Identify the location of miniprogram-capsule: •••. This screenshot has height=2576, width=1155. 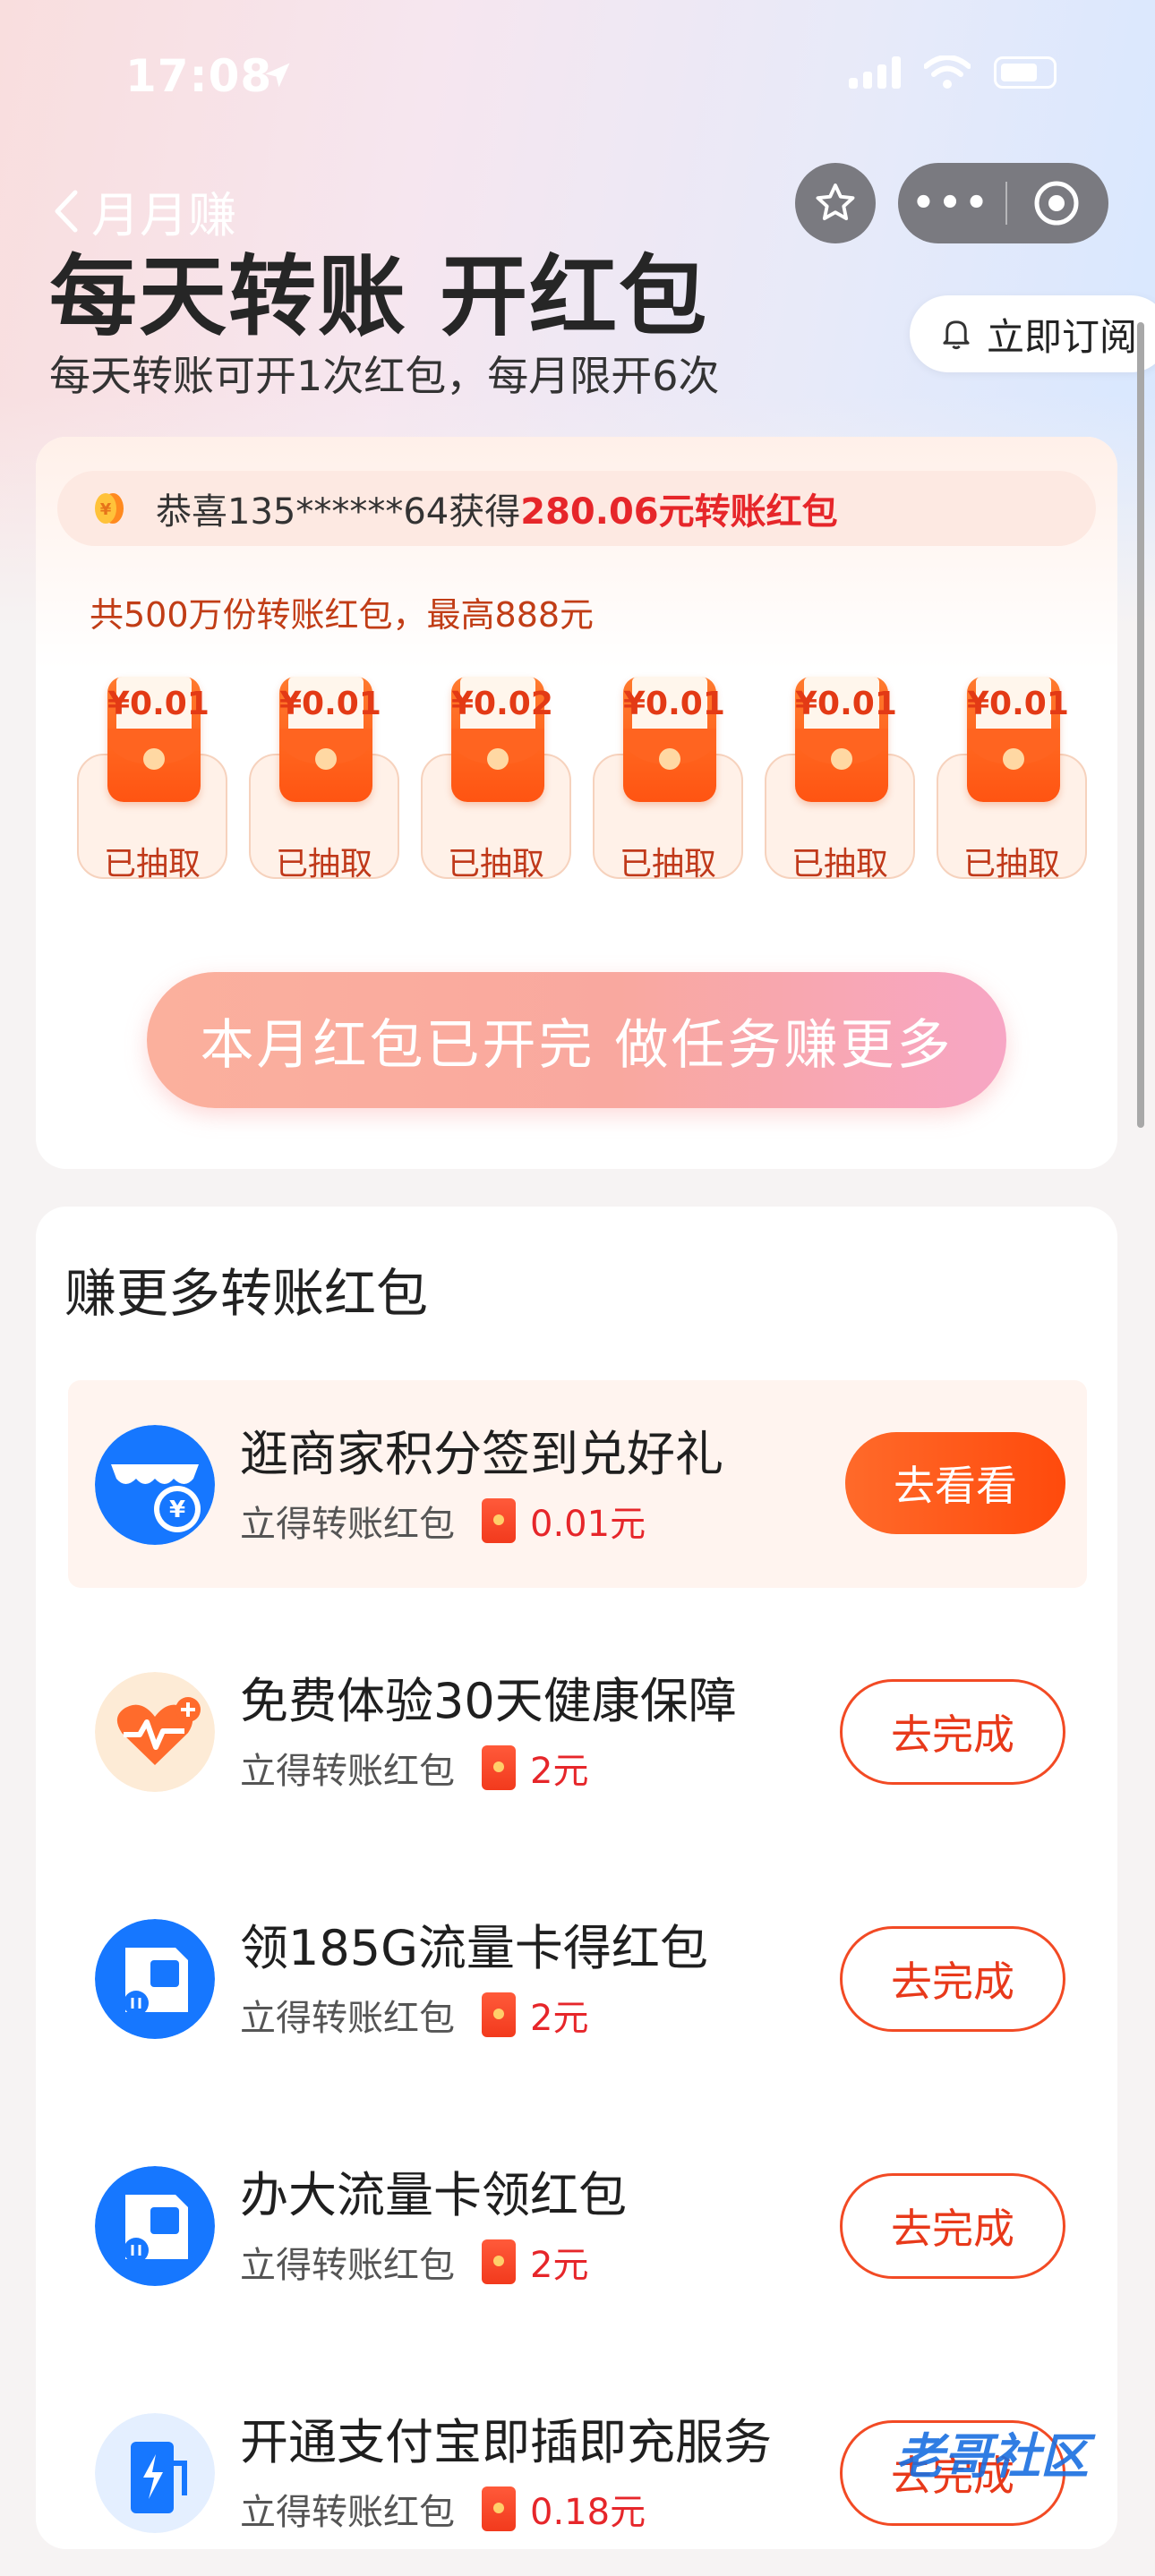
(1003, 203).